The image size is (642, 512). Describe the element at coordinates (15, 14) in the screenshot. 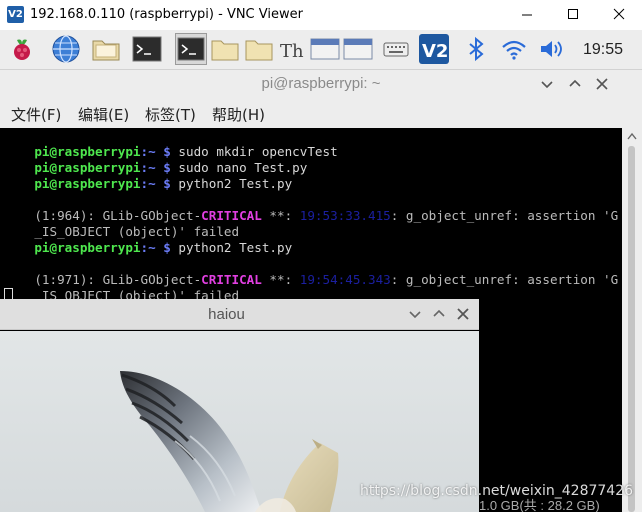

I see `vnc-logo-icon: V2` at that location.